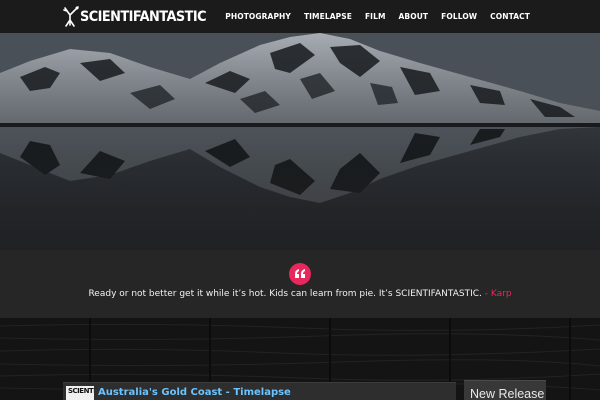  What do you see at coordinates (194, 392) in the screenshot?
I see `video-title: Australia's Gold Coast - Timelapse` at bounding box center [194, 392].